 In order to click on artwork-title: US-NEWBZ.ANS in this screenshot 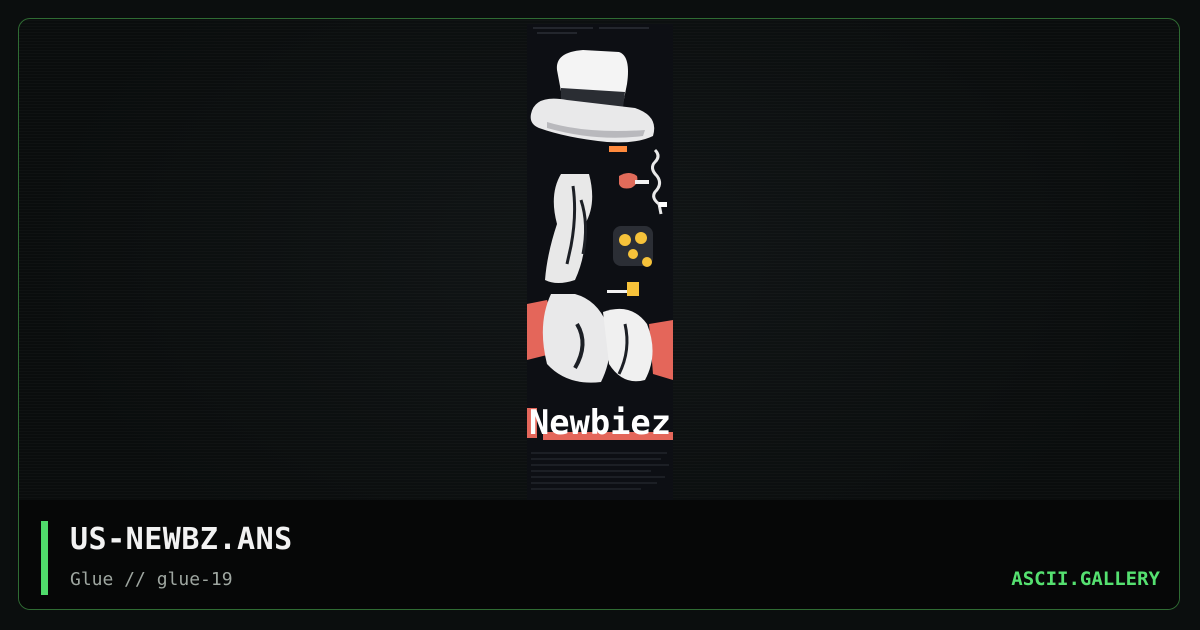, I will do `click(181, 539)`.